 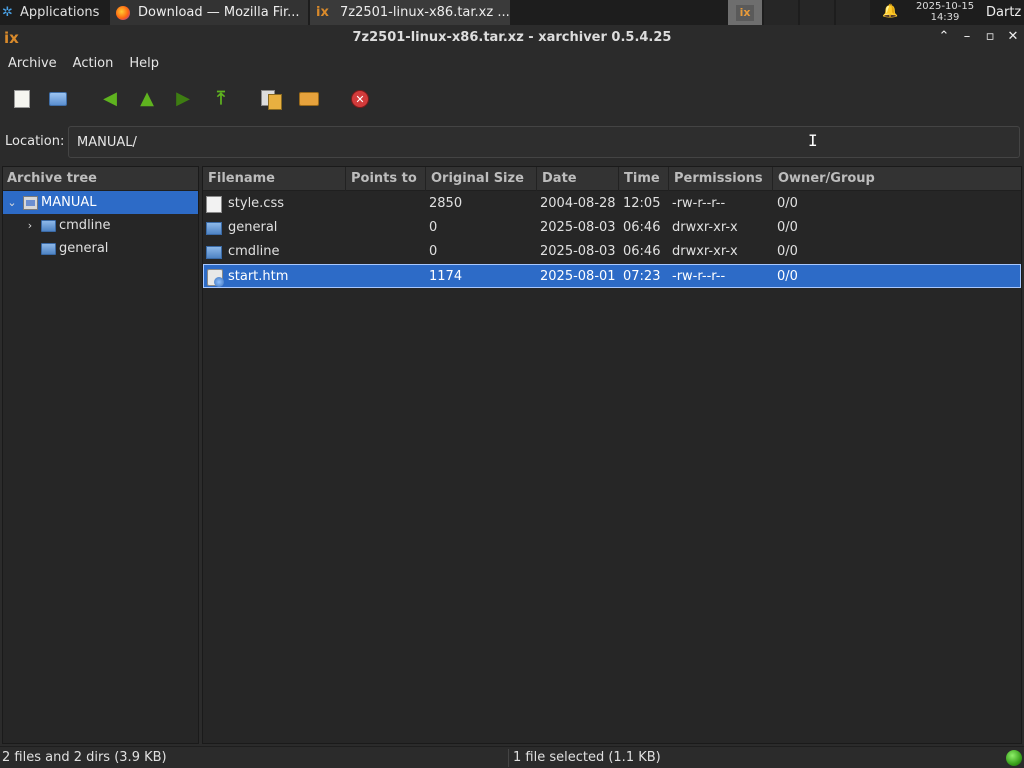 What do you see at coordinates (945, 6) in the screenshot?
I see `clock-date: 2025-10-15` at bounding box center [945, 6].